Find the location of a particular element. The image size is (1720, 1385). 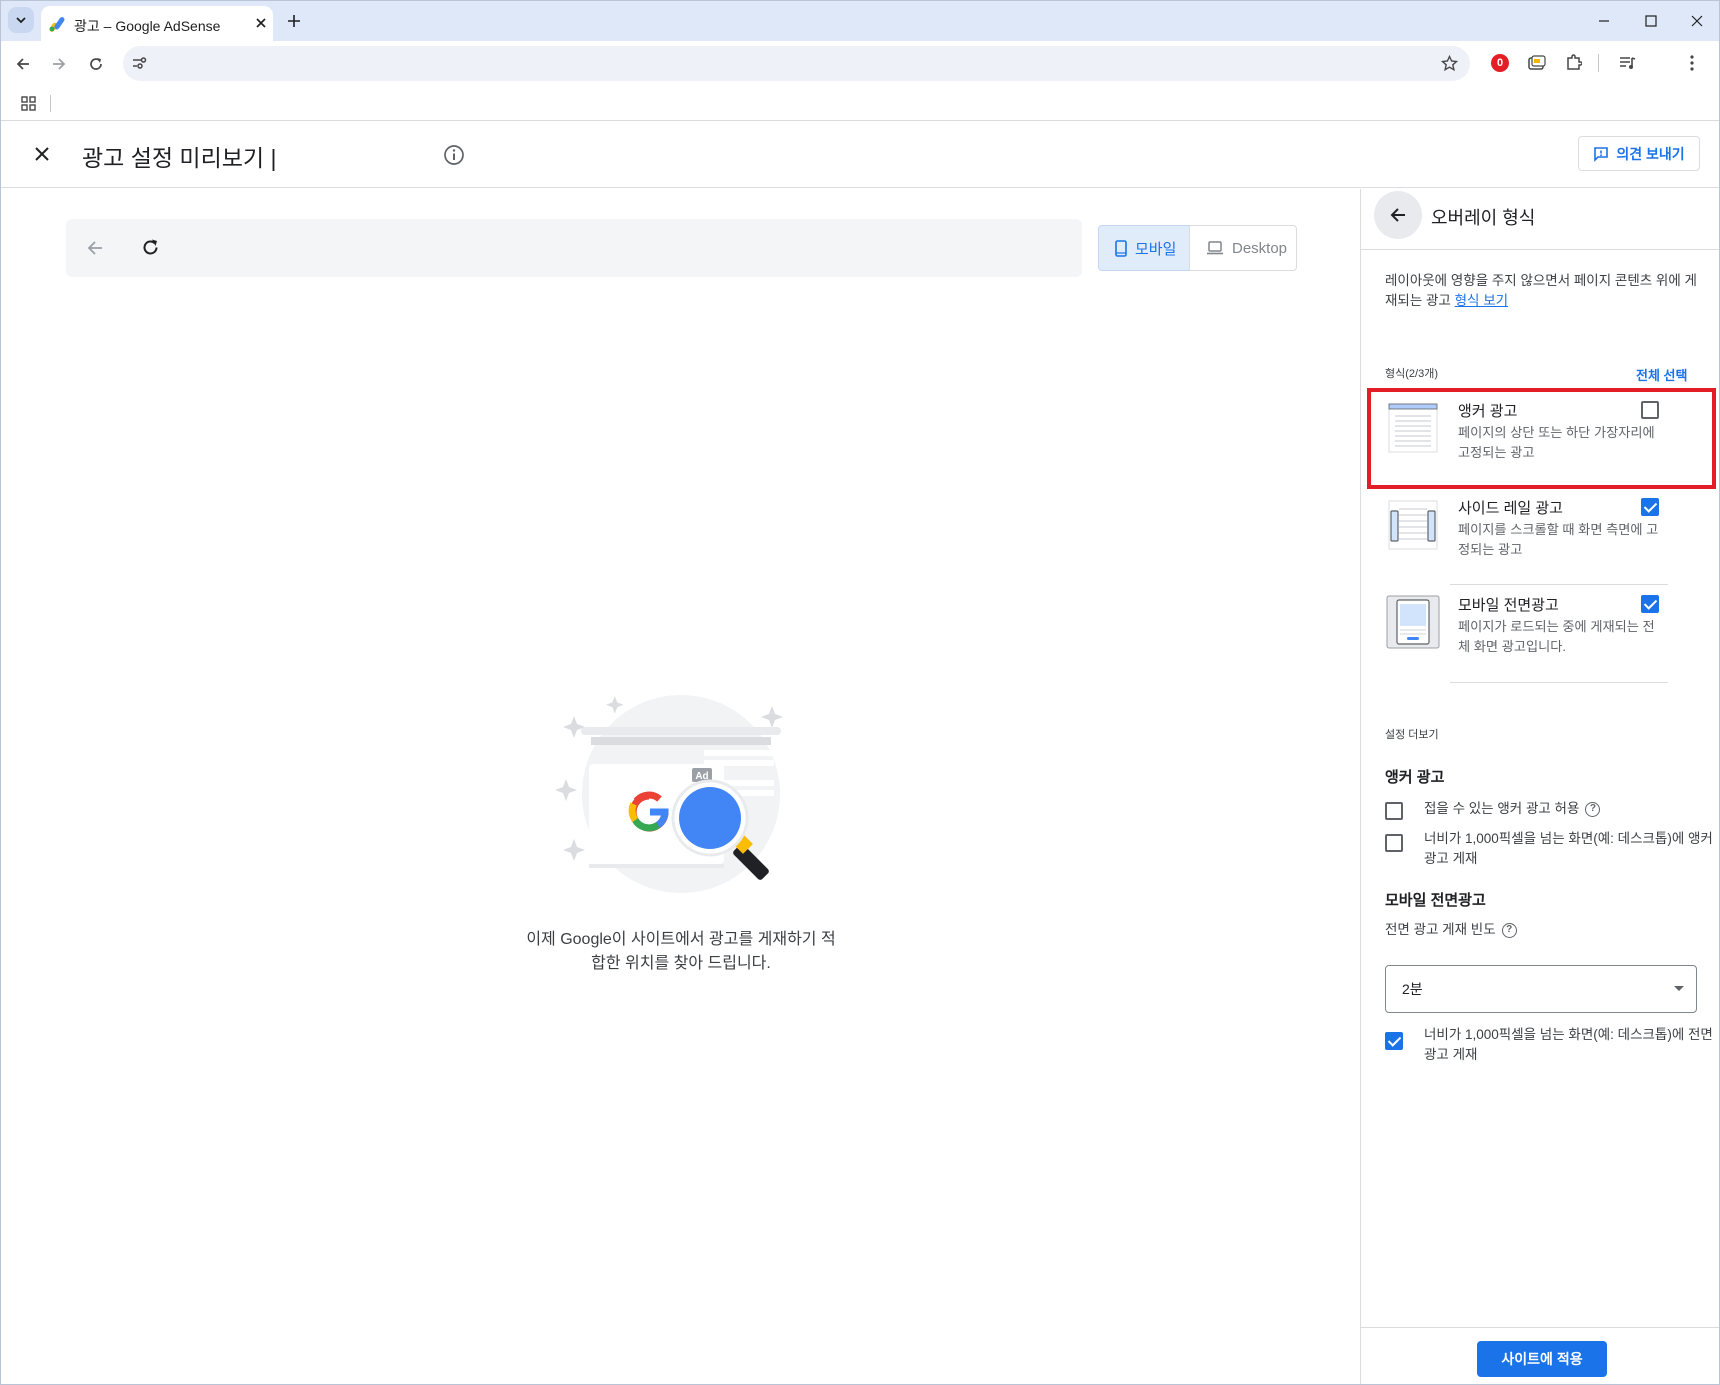

maximize-icon is located at coordinates (1651, 21).